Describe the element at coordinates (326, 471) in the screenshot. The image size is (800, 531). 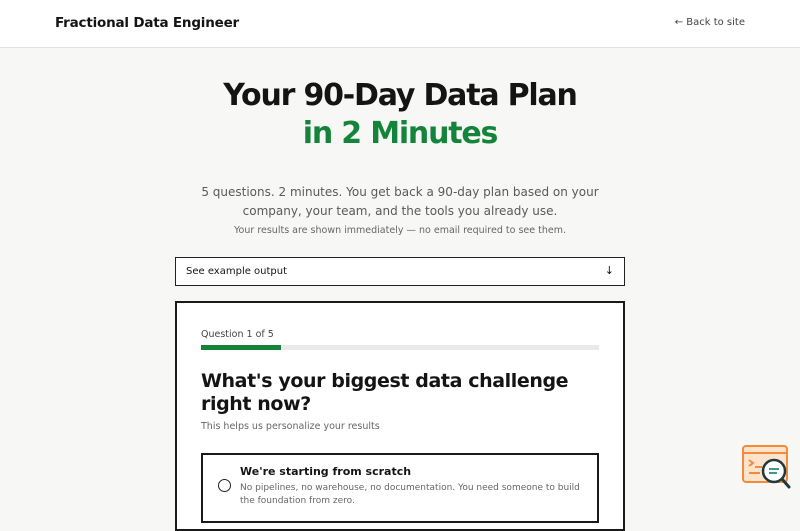
I see `option-title: We're starting from scratch` at that location.